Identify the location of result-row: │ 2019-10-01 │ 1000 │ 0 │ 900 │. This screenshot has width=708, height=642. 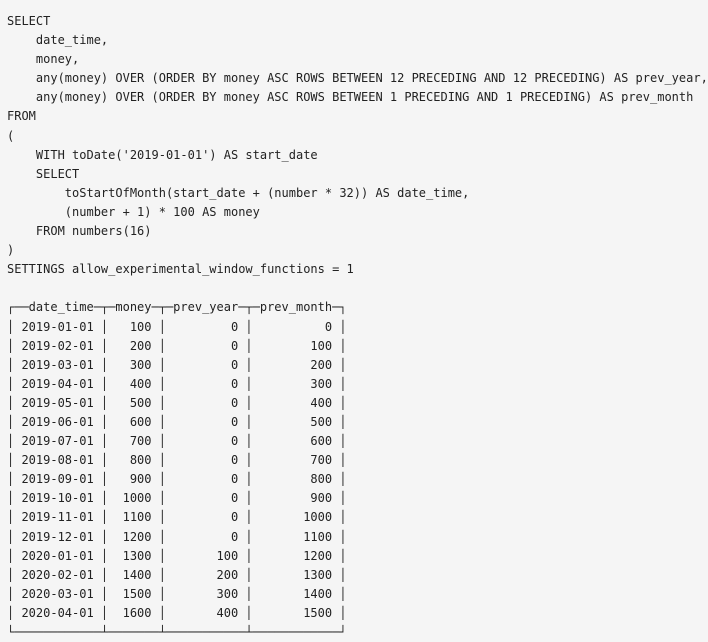
(177, 498).